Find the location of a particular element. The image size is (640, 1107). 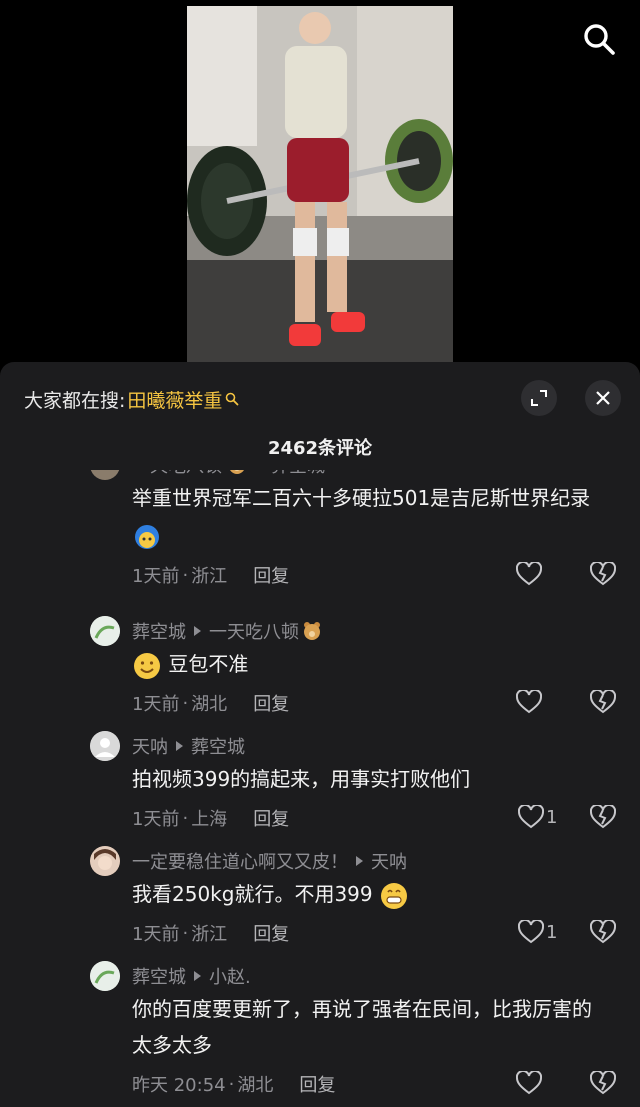

comment-time: 昨天 20:54 is located at coordinates (179, 1085).